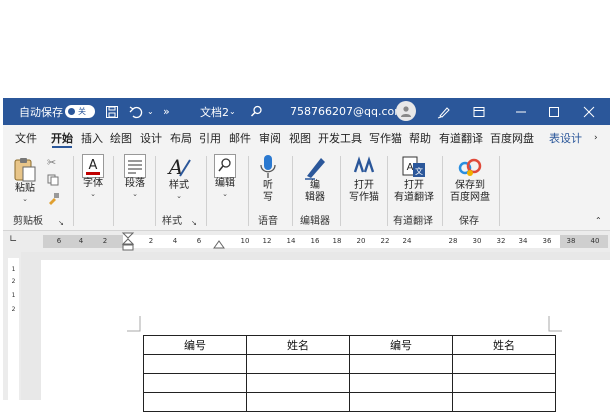 Image resolution: width=613 pixels, height=412 pixels. What do you see at coordinates (41, 112) in the screenshot?
I see `autosave-label: 自动保存` at bounding box center [41, 112].